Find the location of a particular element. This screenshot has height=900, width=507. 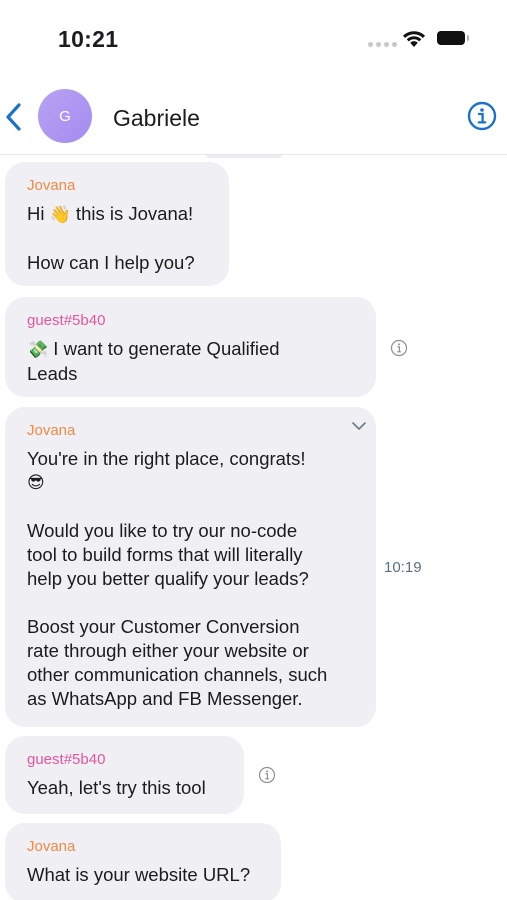

status-bar: 10:21 is located at coordinates (253, 40).